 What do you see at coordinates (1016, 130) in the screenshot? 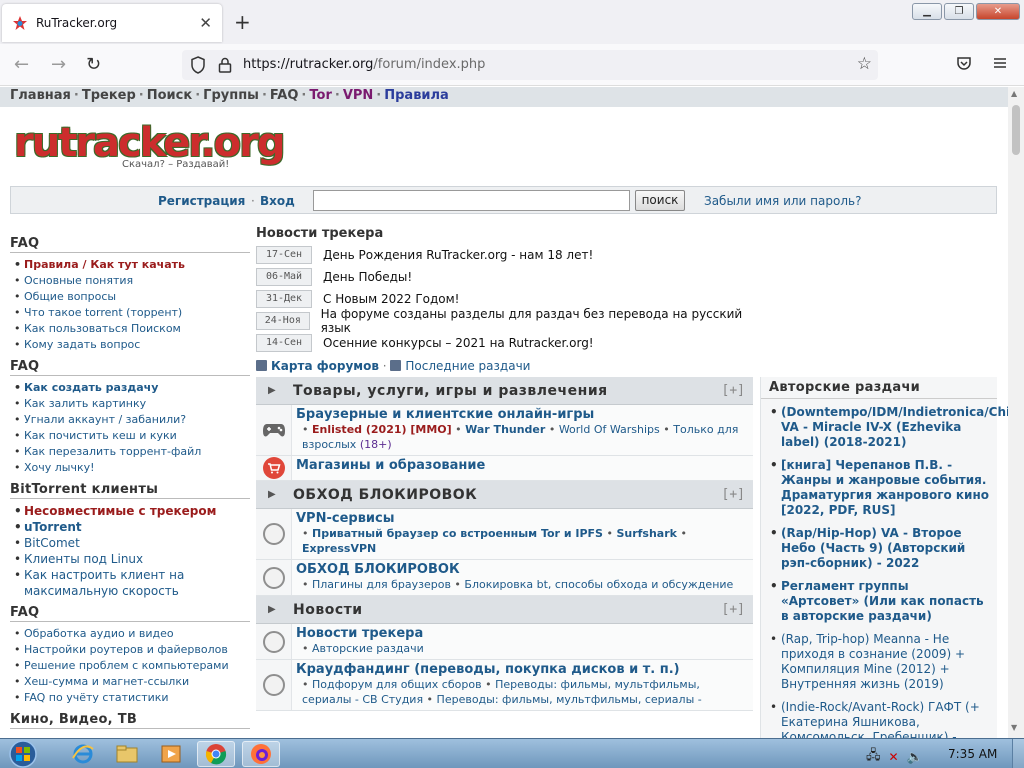
I see `scrollbar-thumb` at bounding box center [1016, 130].